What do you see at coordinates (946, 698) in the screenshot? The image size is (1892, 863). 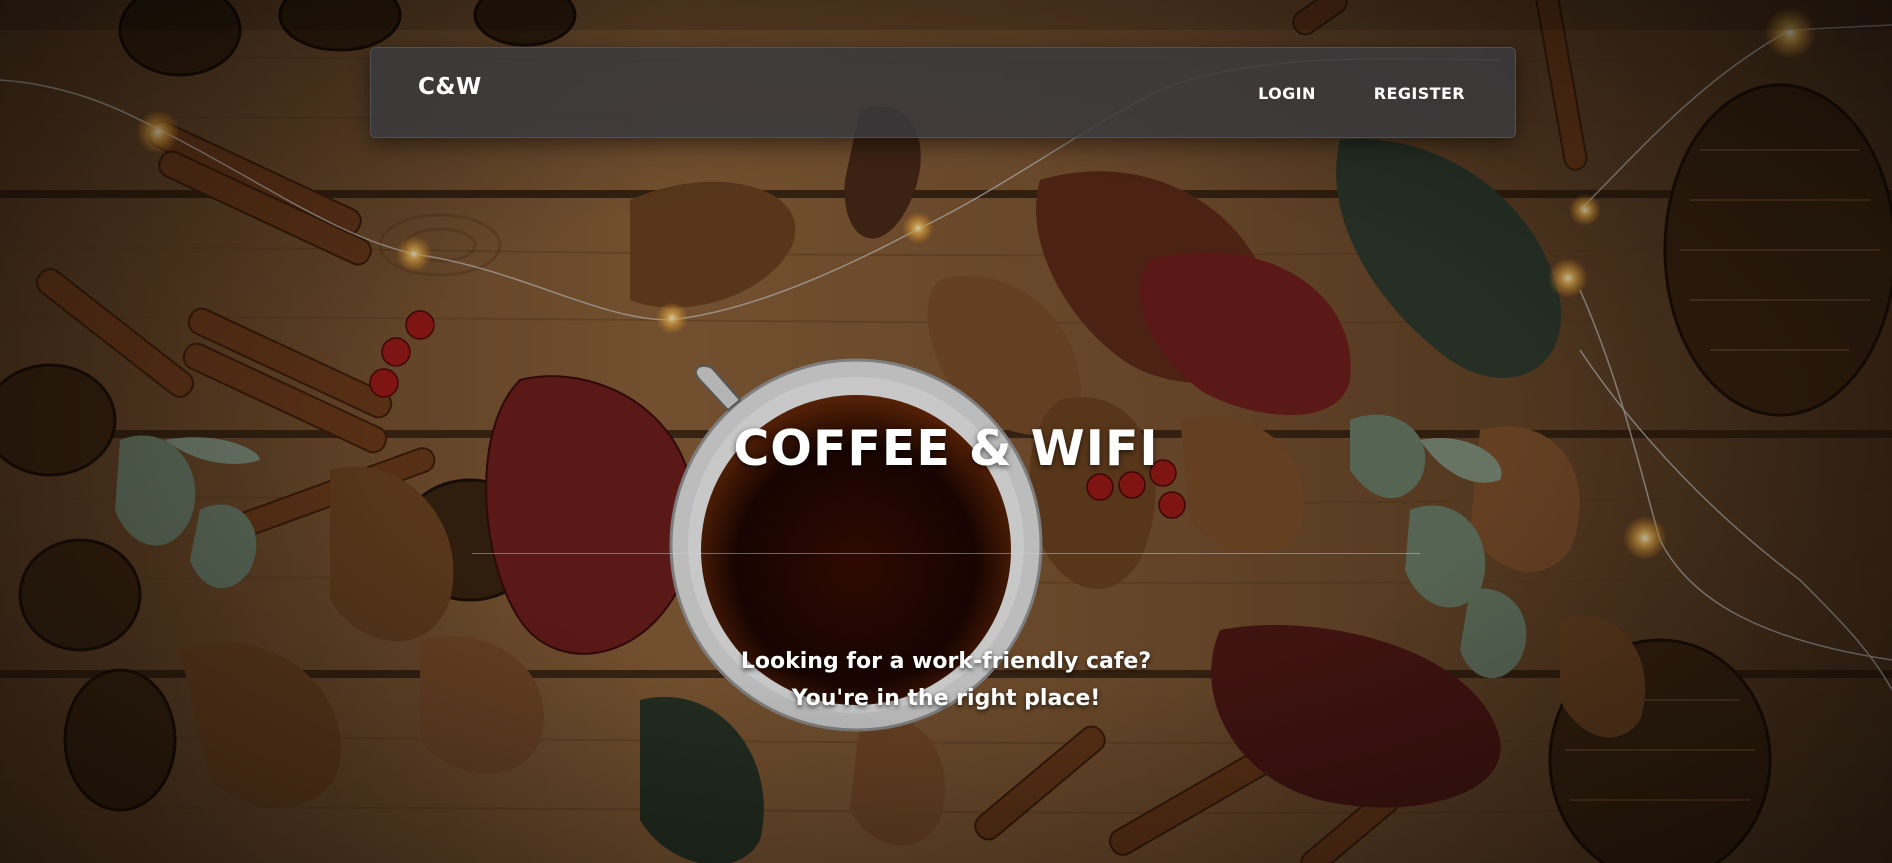 I see `hero-subtitle-line-2: You're in the right place!` at bounding box center [946, 698].